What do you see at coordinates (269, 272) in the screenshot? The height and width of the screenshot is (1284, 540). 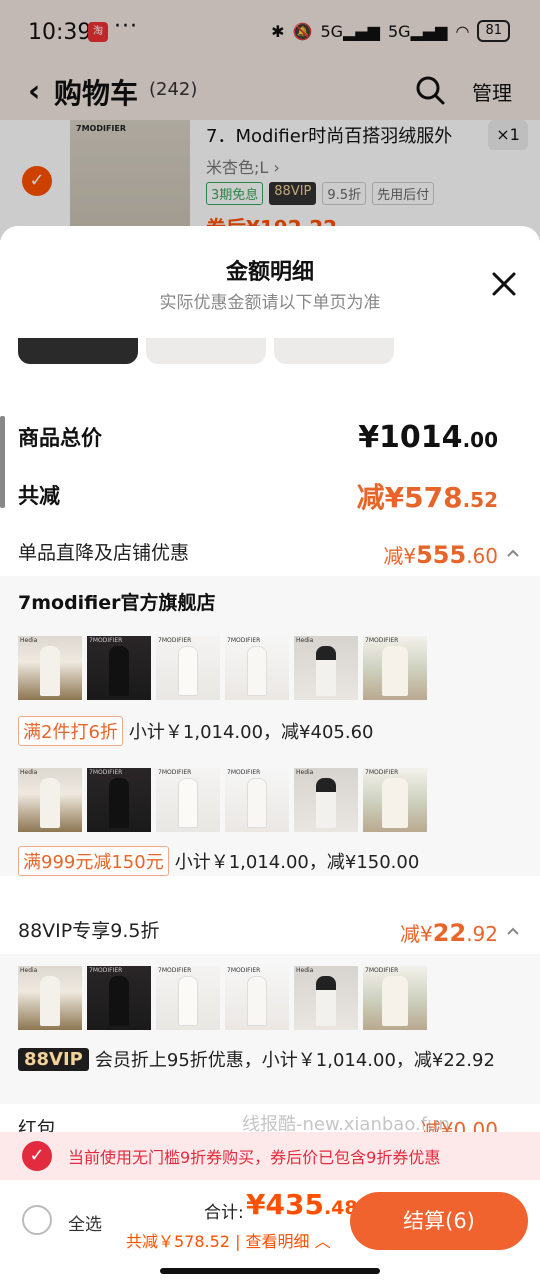 I see `sheet-title: 金额明细` at bounding box center [269, 272].